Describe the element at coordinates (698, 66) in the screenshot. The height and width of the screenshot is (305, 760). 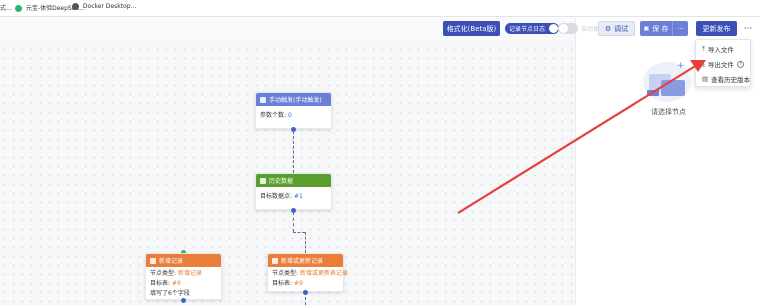
I see `arrow-head` at that location.